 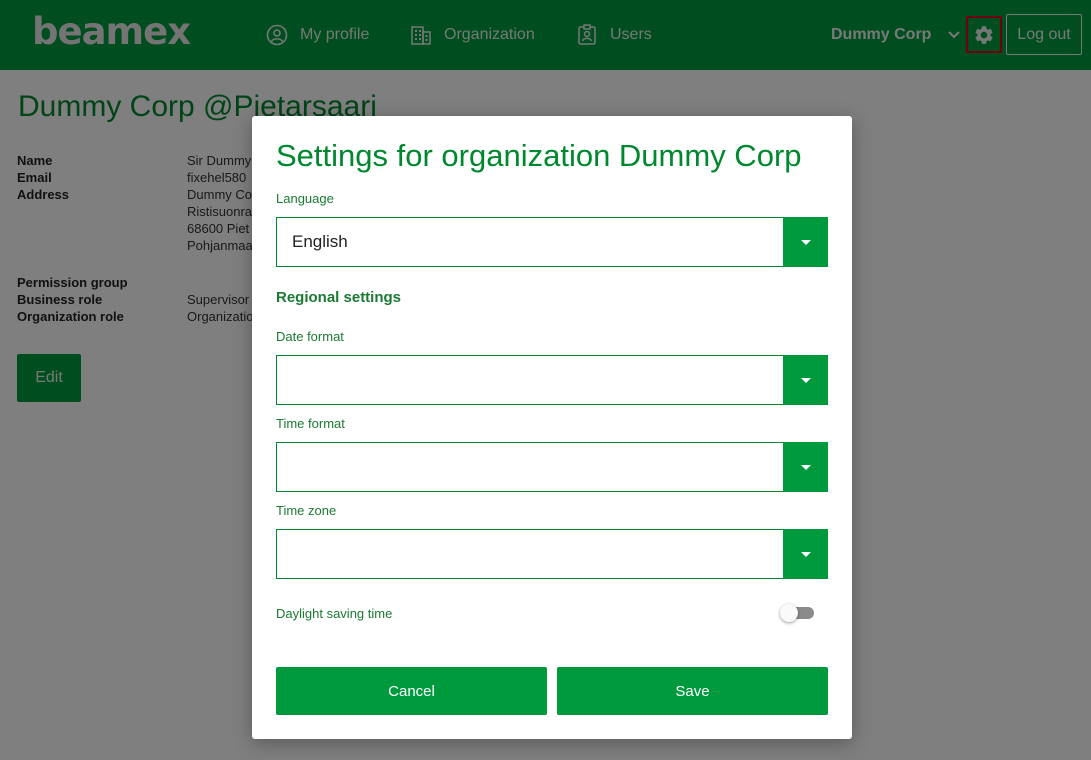 What do you see at coordinates (320, 241) in the screenshot?
I see `language-value: English` at bounding box center [320, 241].